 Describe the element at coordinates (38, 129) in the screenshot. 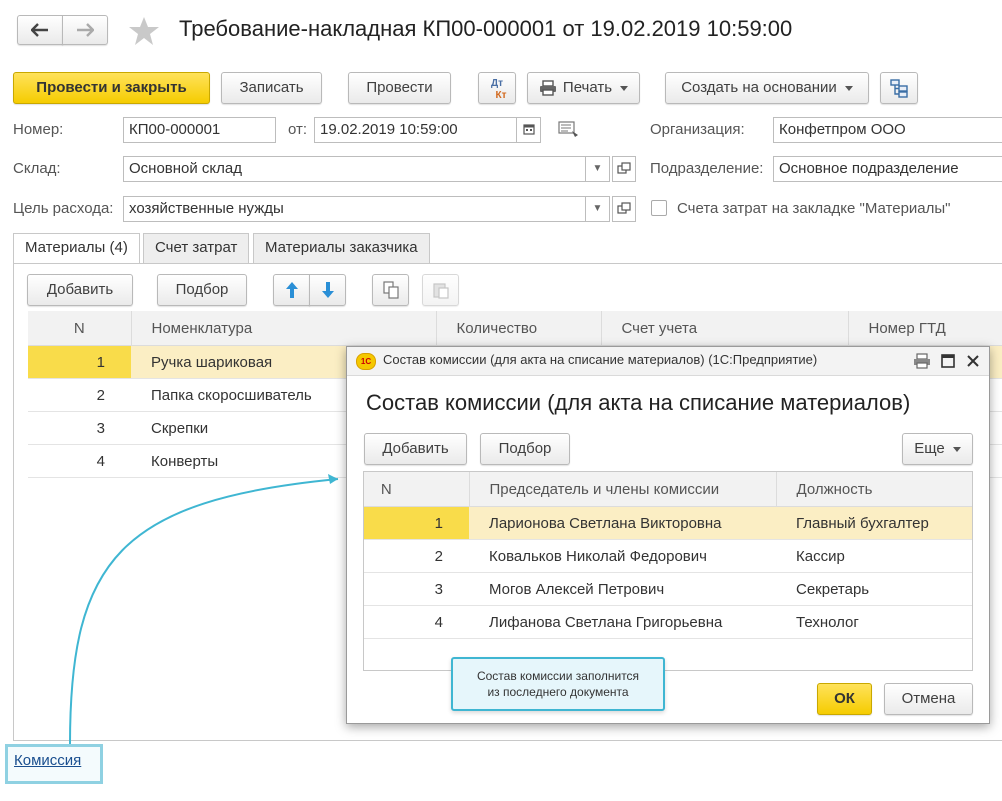

I see `number-label: Номер:` at that location.